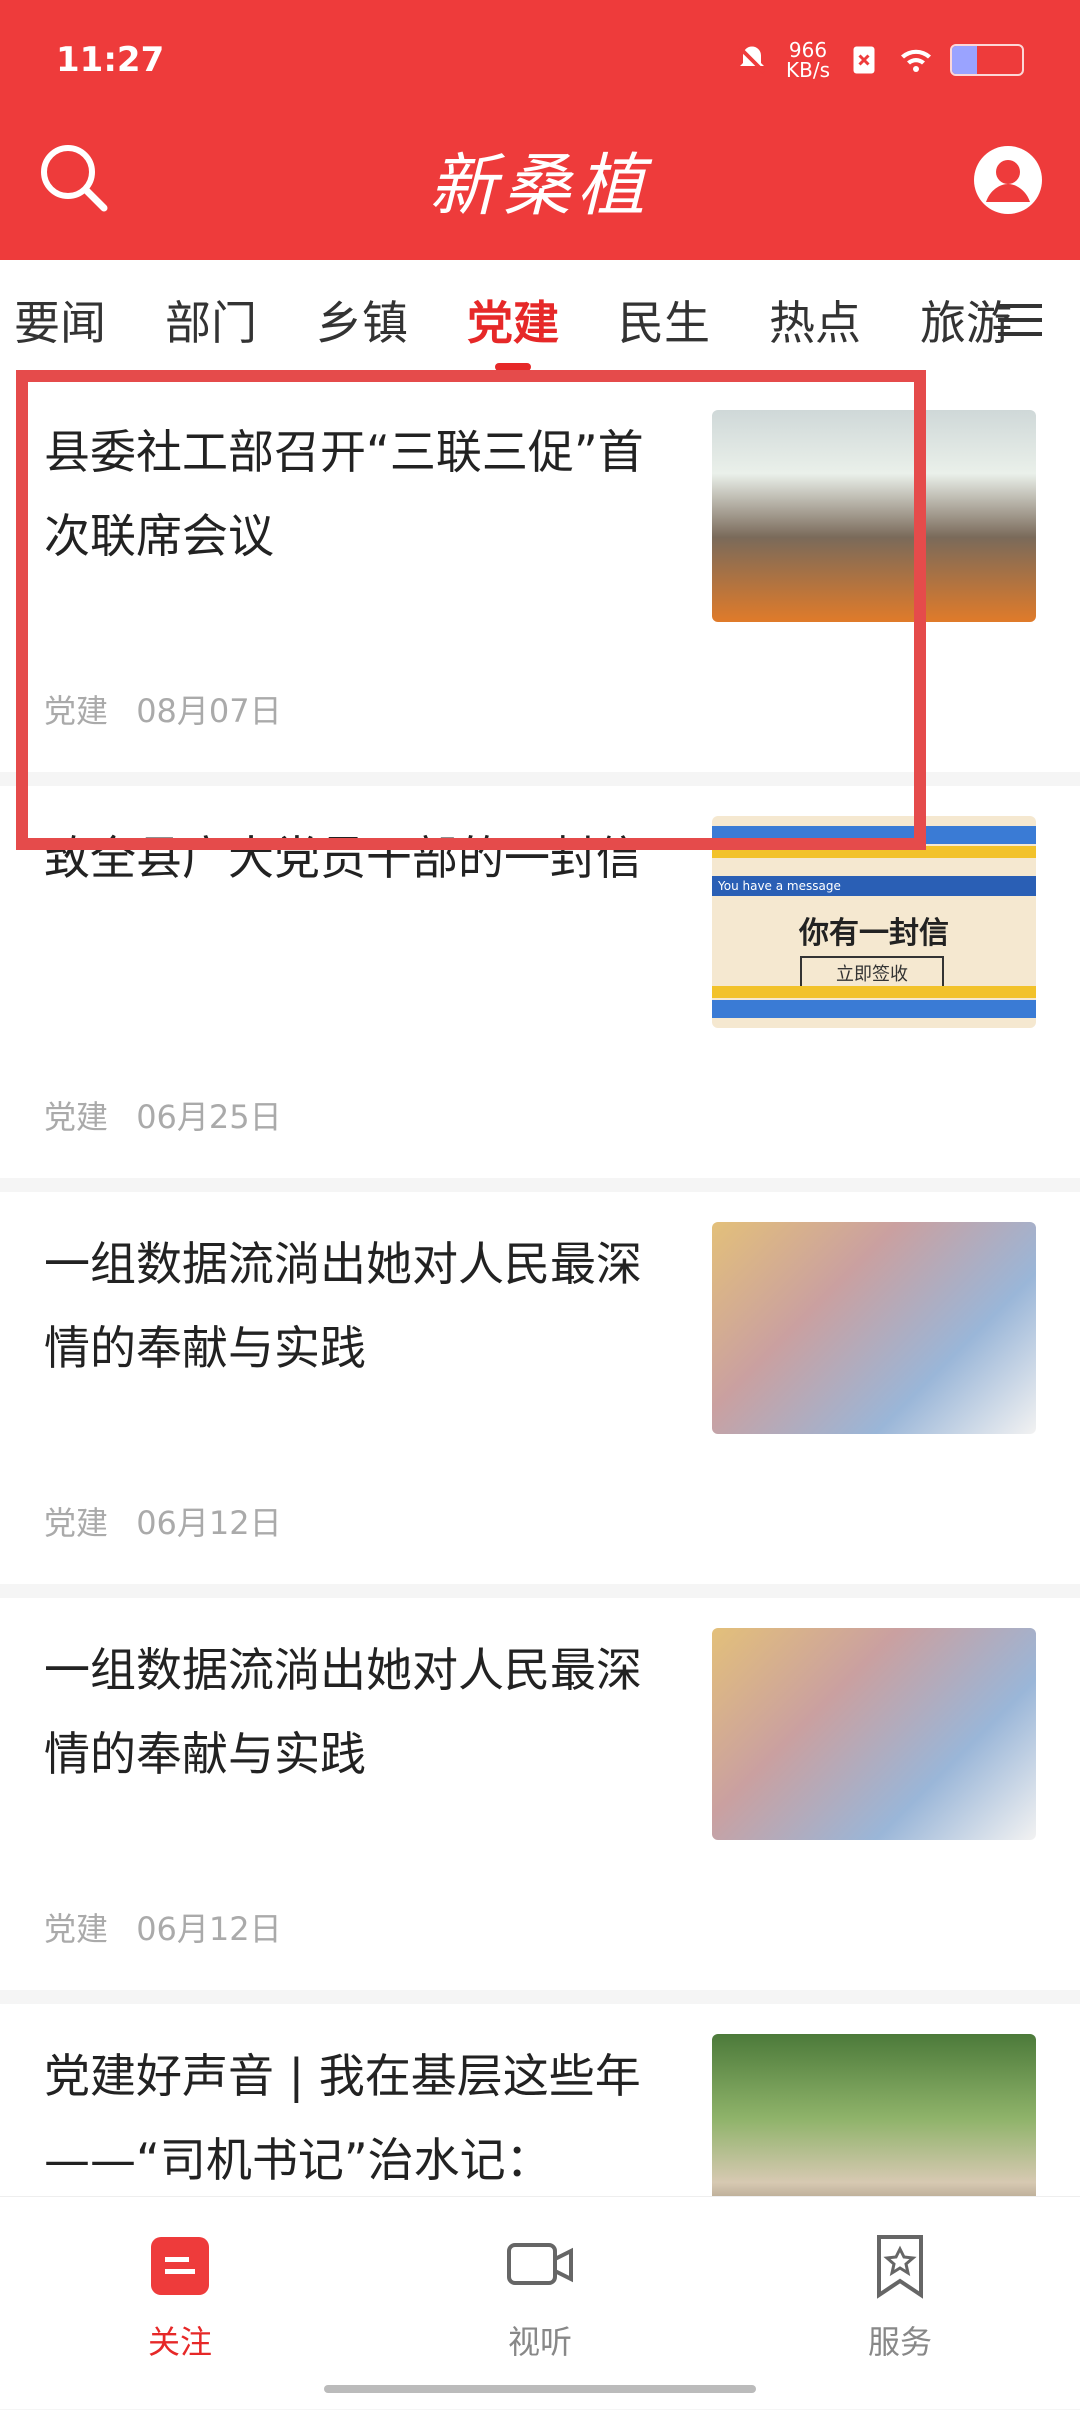 The width and height of the screenshot is (1080, 2410). What do you see at coordinates (540, 2264) in the screenshot?
I see `video-icon` at bounding box center [540, 2264].